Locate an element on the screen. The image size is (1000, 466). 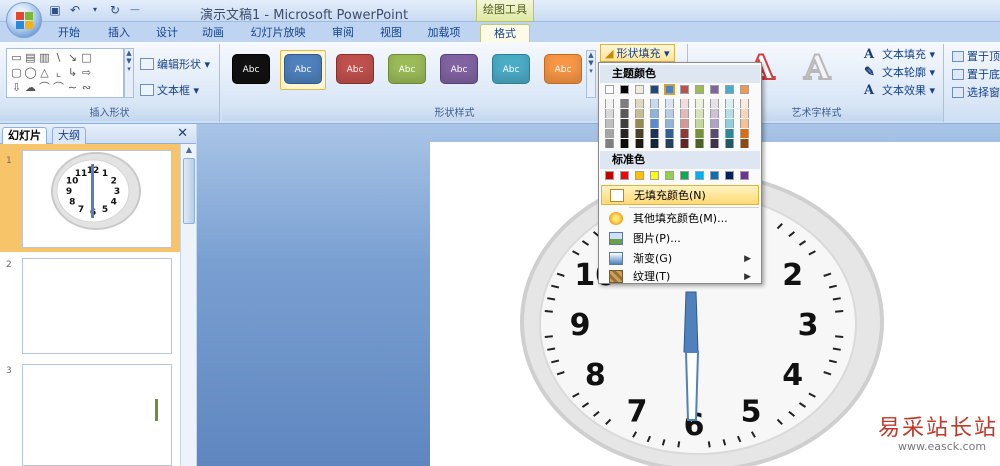
tab-design: 设计 is located at coordinates (167, 33).